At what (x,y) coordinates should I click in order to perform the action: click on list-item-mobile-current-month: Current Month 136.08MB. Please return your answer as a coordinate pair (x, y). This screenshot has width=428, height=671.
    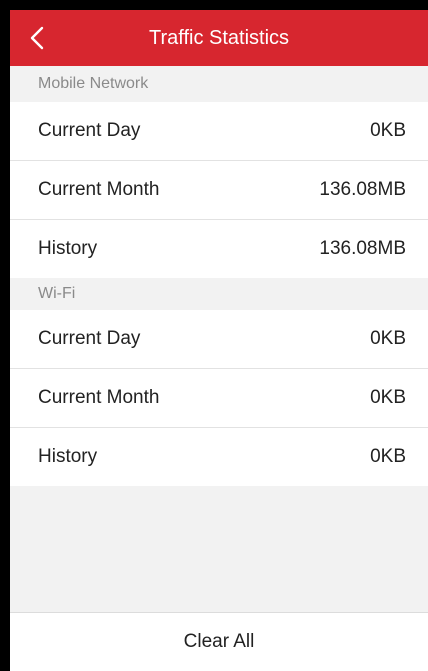
    Looking at the image, I should click on (219, 190).